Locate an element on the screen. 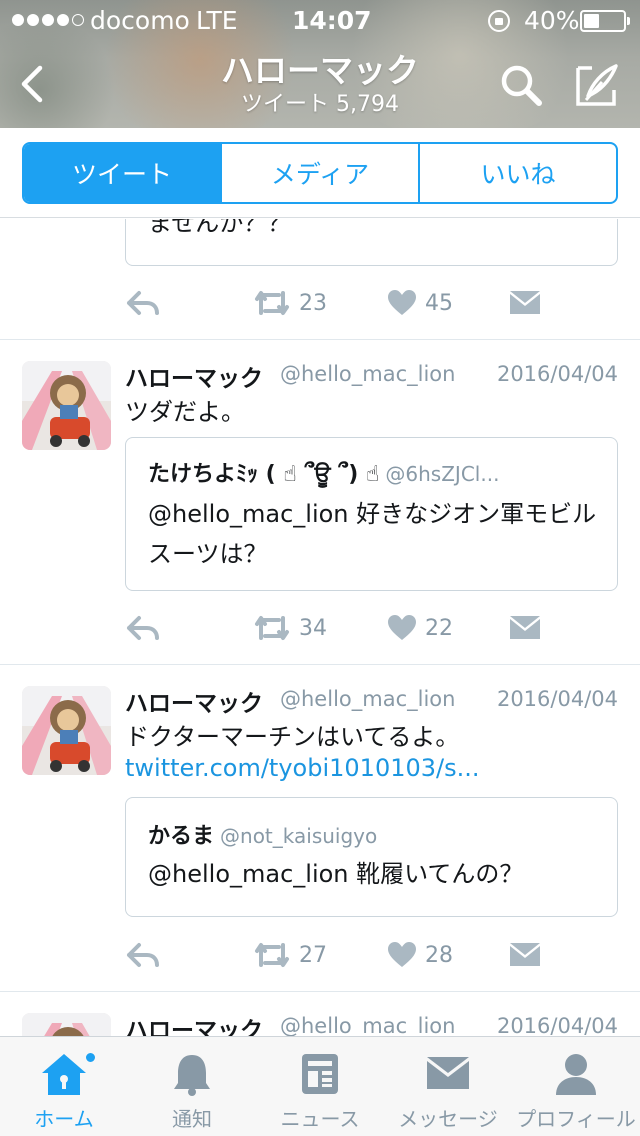 The image size is (640, 1136). battery-fill is located at coordinates (591, 21).